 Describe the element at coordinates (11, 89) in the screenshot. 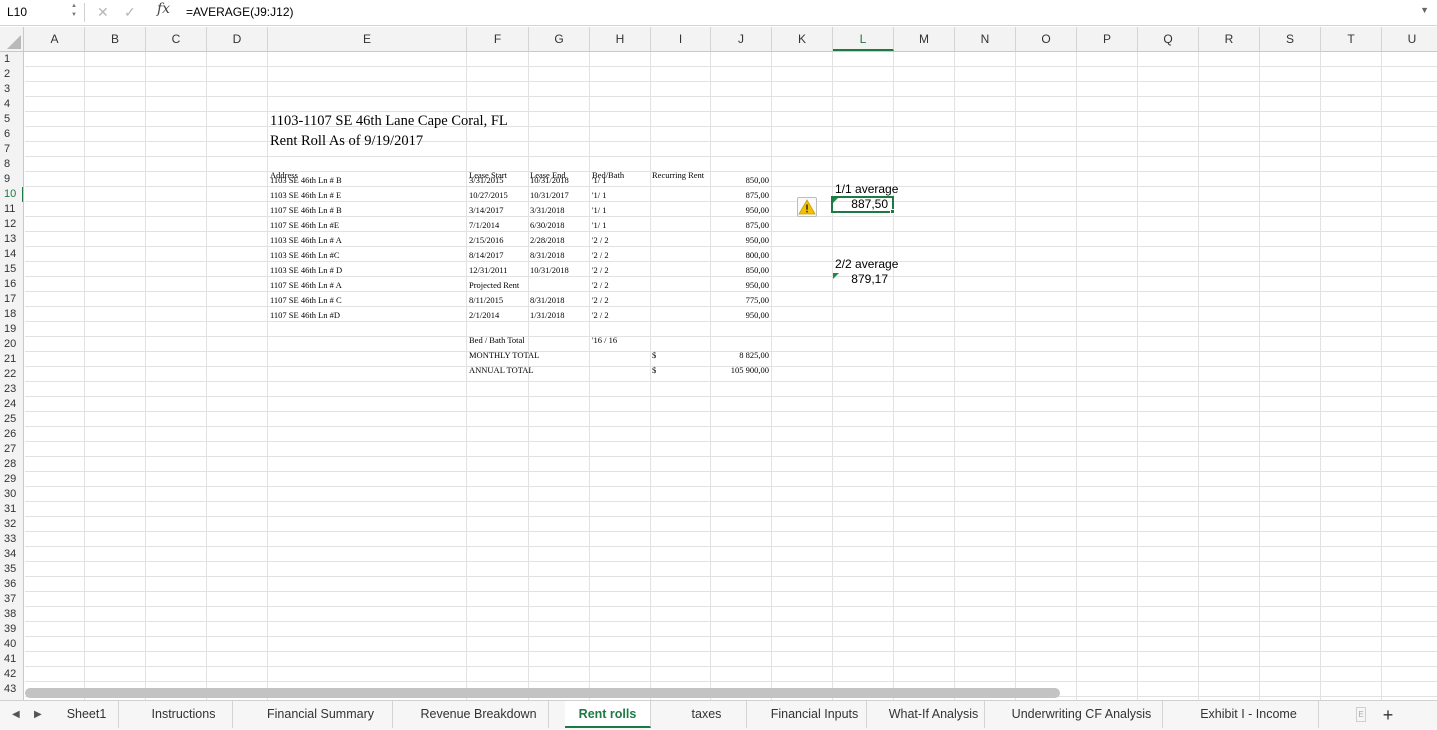

I see `row-header-3: 3` at that location.